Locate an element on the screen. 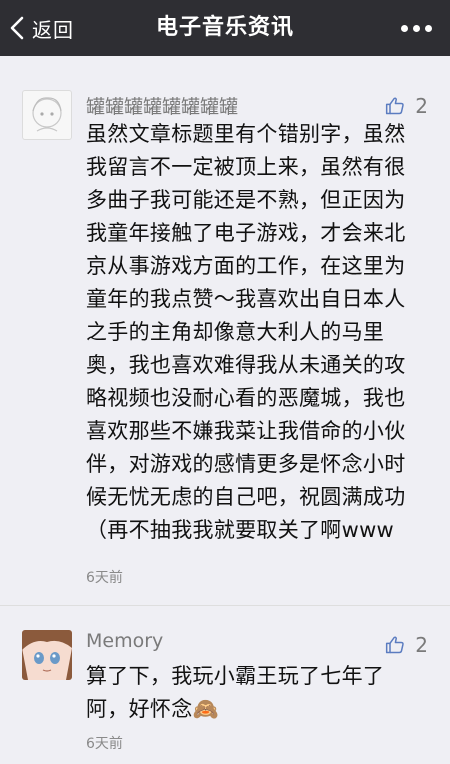 This screenshot has height=764, width=450. comment-line: 阿，好怀念🙈 is located at coordinates (152, 709).